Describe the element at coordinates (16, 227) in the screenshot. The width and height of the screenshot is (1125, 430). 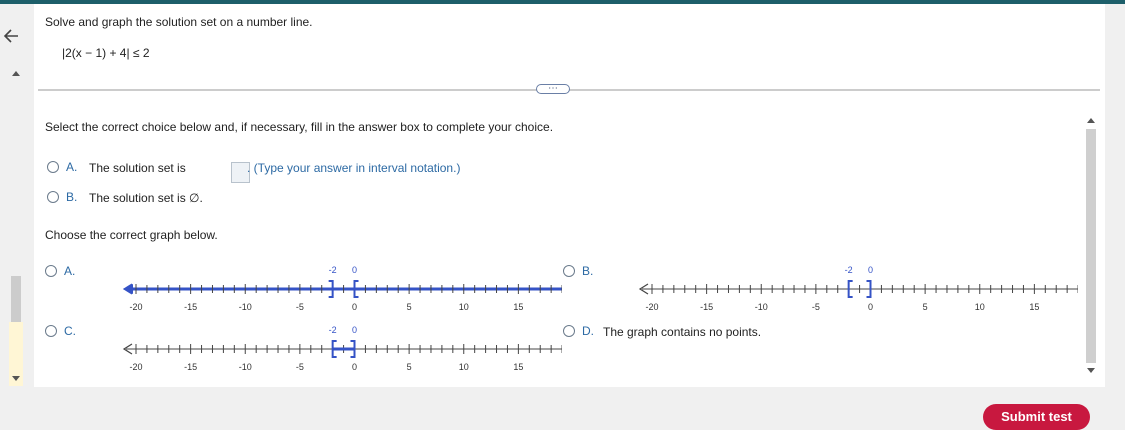
I see `left-scrollbar` at that location.